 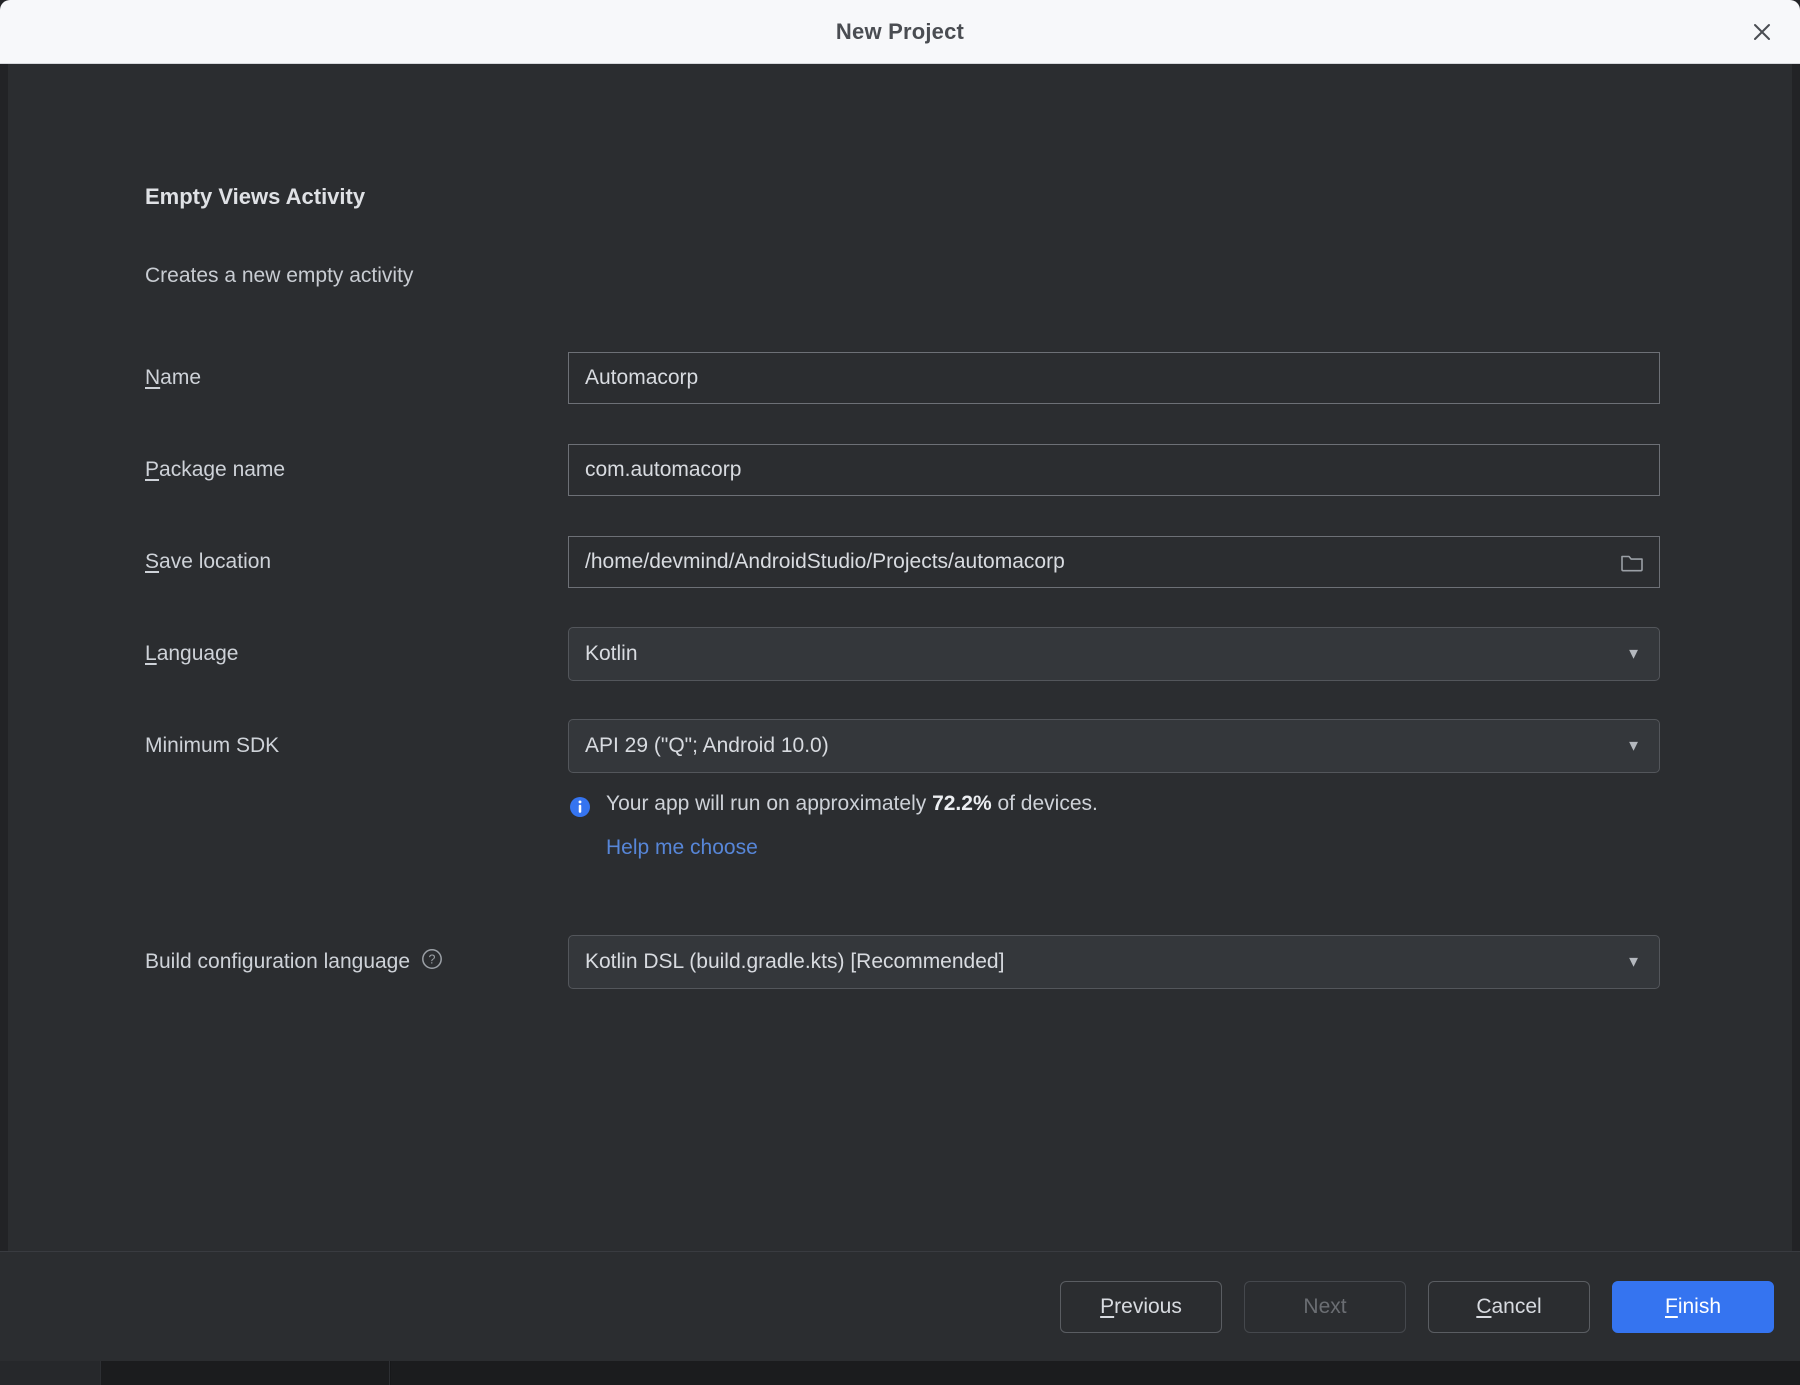 I want to click on package-name-label-mnemonic: P, so click(x=152, y=469).